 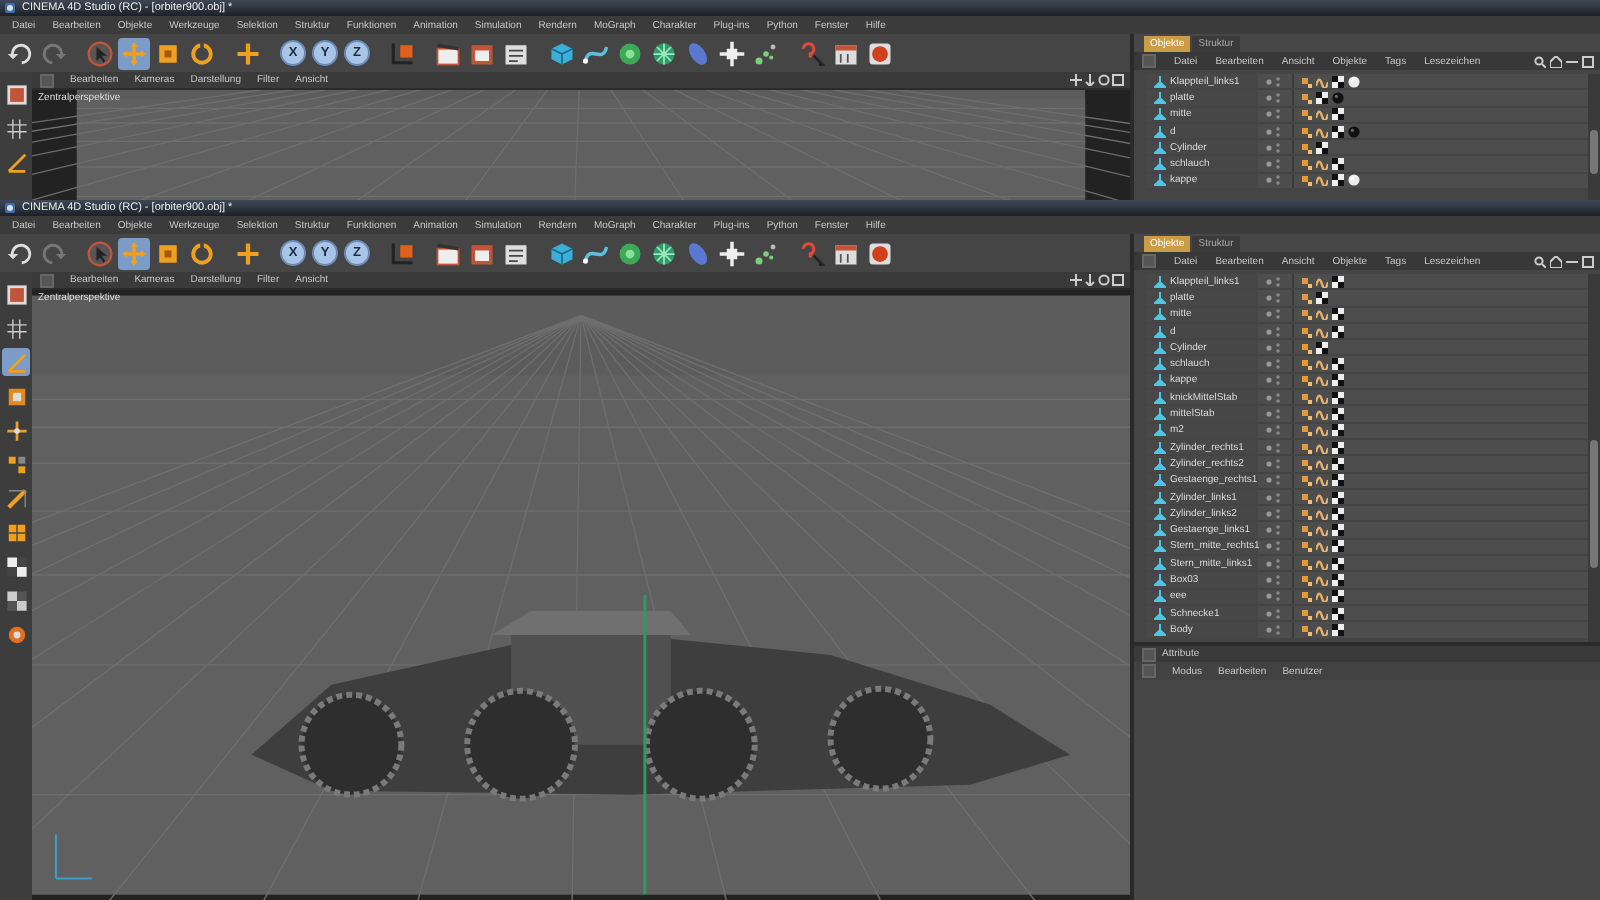 I want to click on sphere-icon, so click(x=1354, y=180).